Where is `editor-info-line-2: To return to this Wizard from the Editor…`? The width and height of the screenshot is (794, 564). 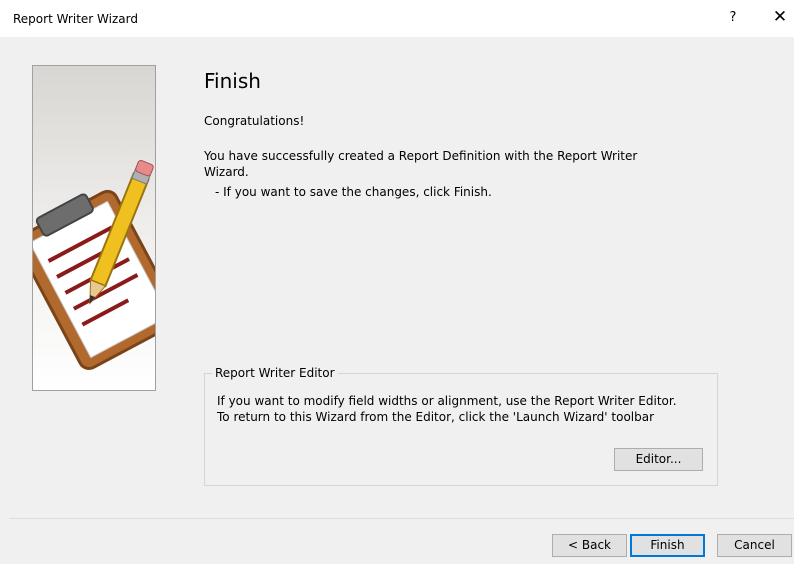 editor-info-line-2: To return to this Wizard from the Editor… is located at coordinates (436, 417).